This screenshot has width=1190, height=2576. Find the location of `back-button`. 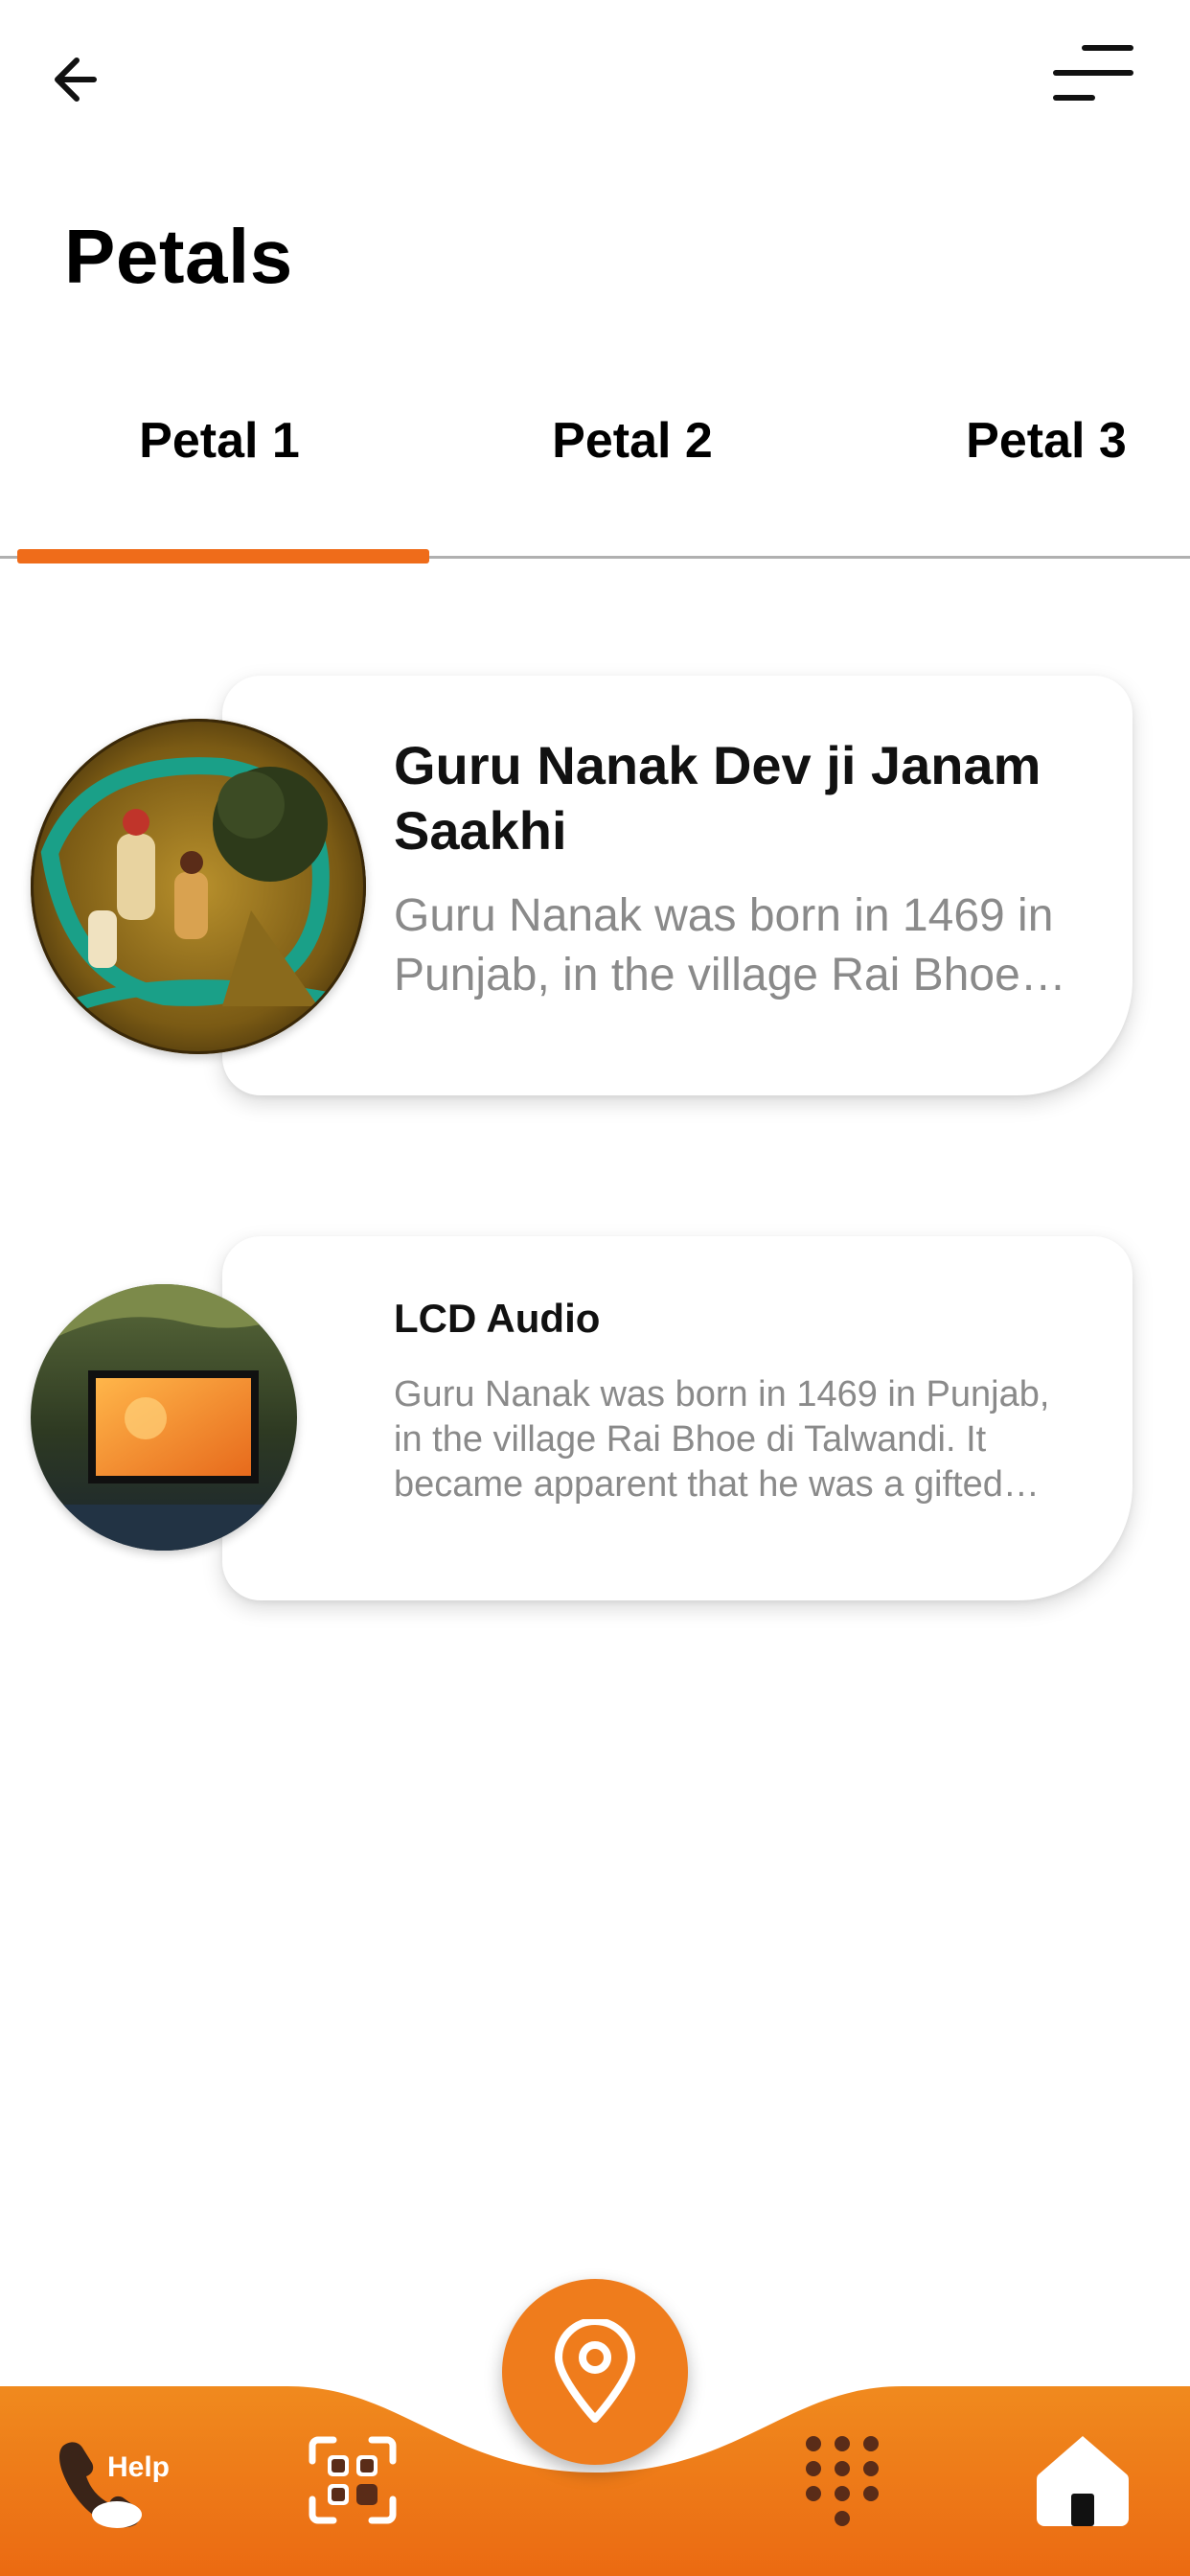

back-button is located at coordinates (82, 79).